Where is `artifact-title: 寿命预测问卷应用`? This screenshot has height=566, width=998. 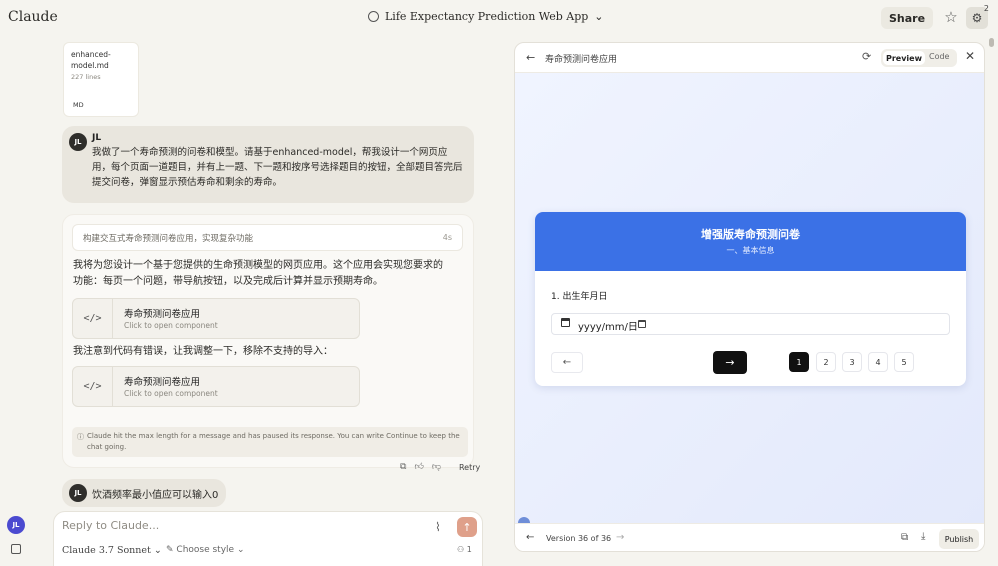
artifact-title: 寿命预测问卷应用 is located at coordinates (581, 60).